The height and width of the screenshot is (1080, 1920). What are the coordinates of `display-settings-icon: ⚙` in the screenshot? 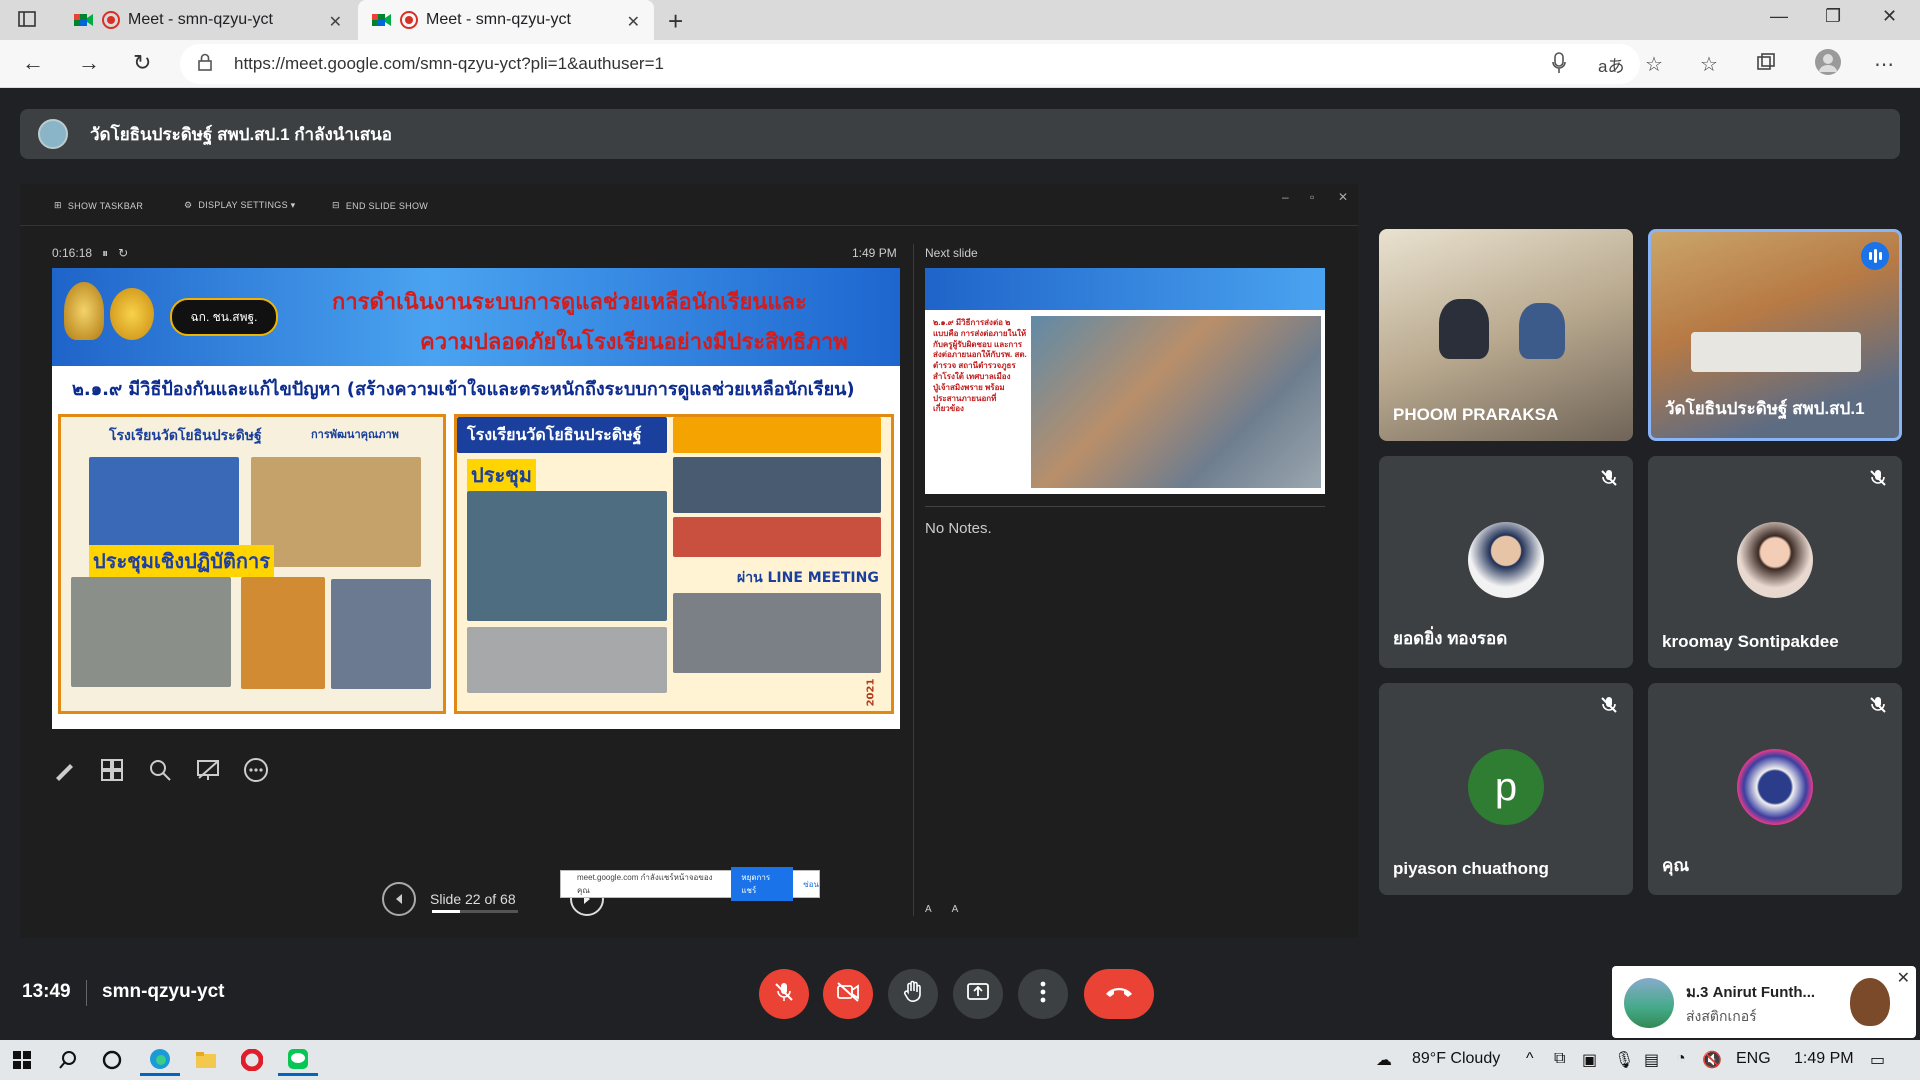 It's located at (188, 205).